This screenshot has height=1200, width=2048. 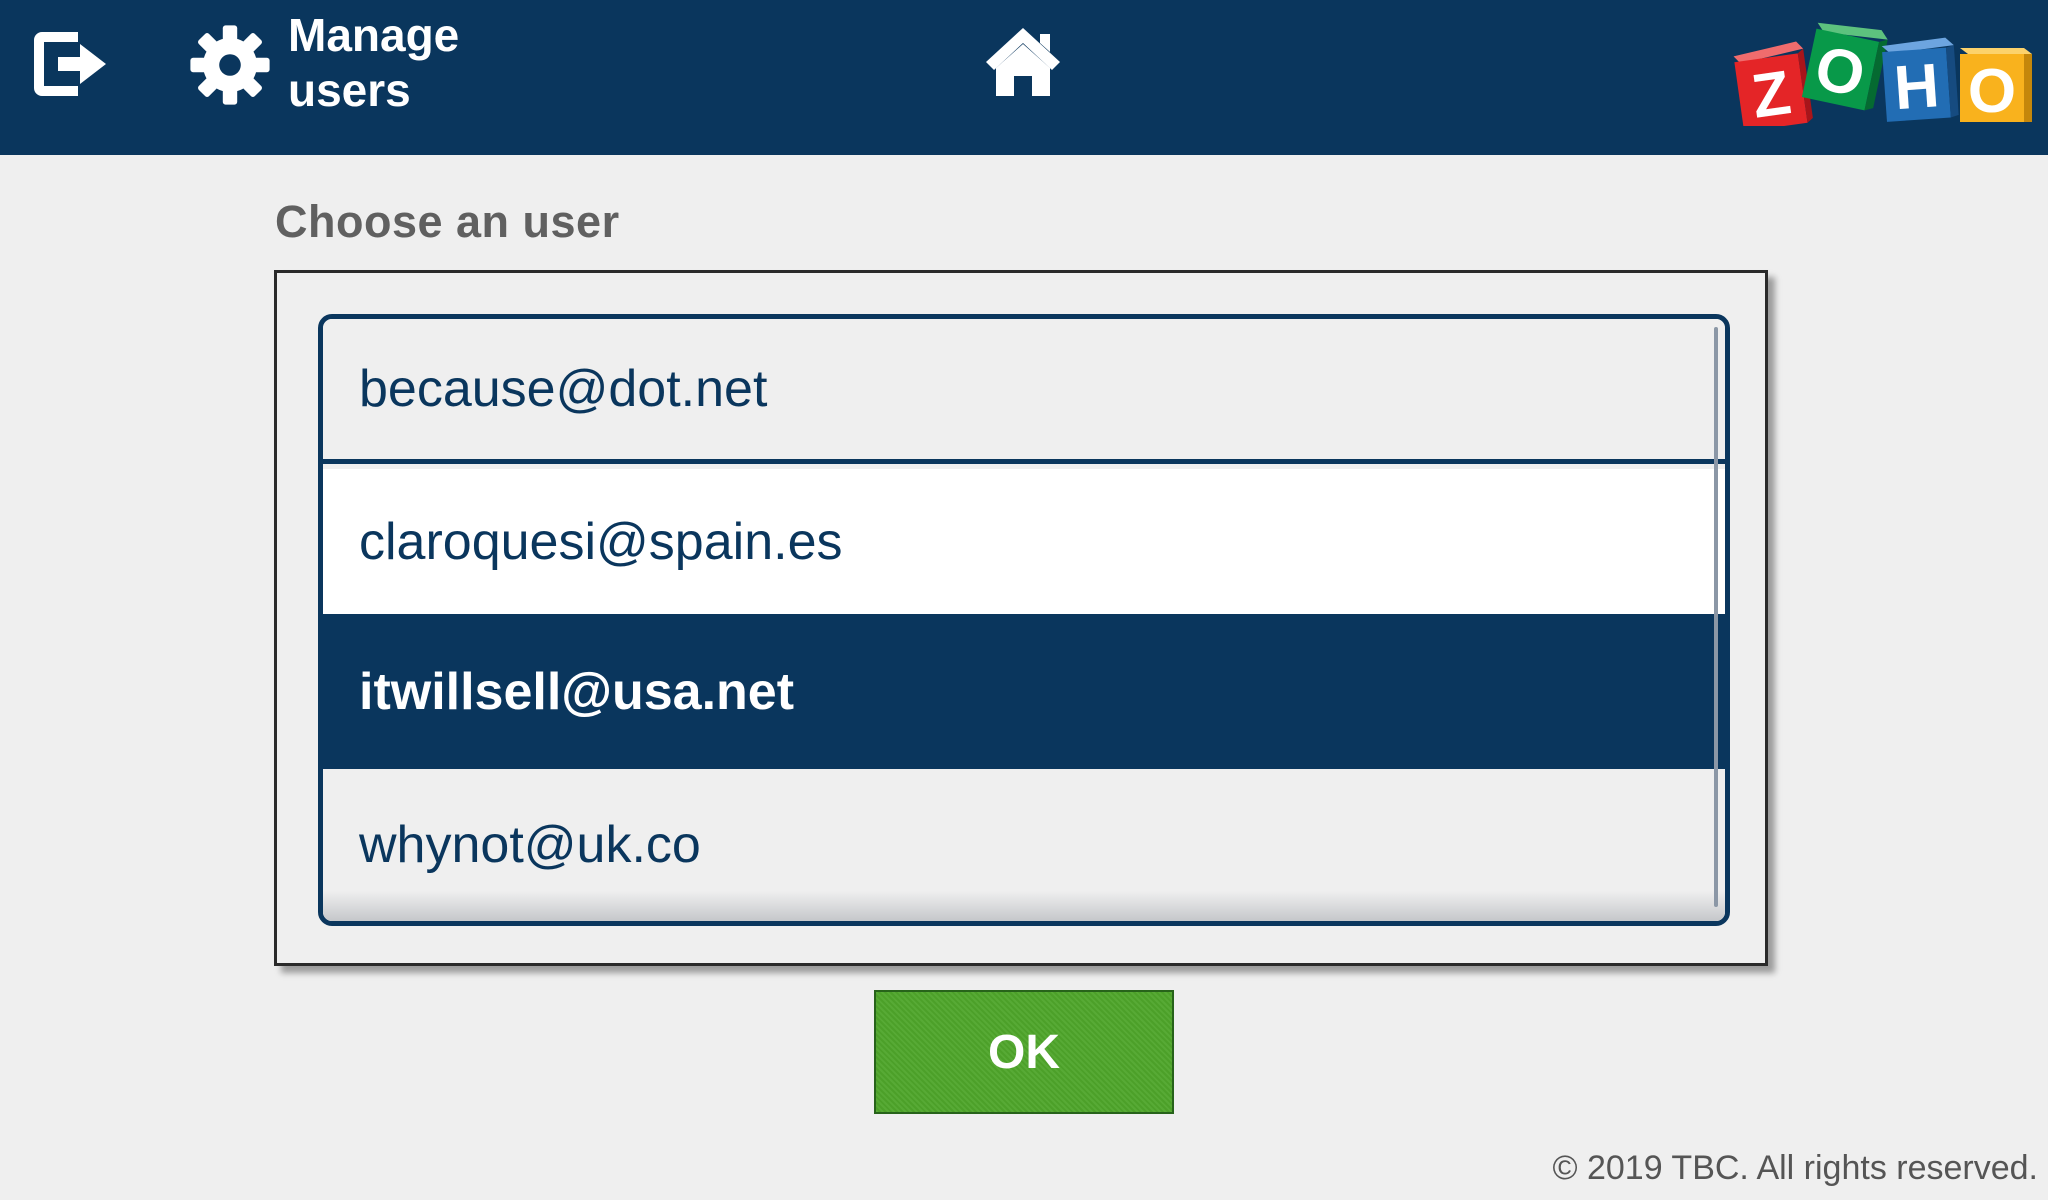 What do you see at coordinates (418, 63) in the screenshot?
I see `page-title: Manage users` at bounding box center [418, 63].